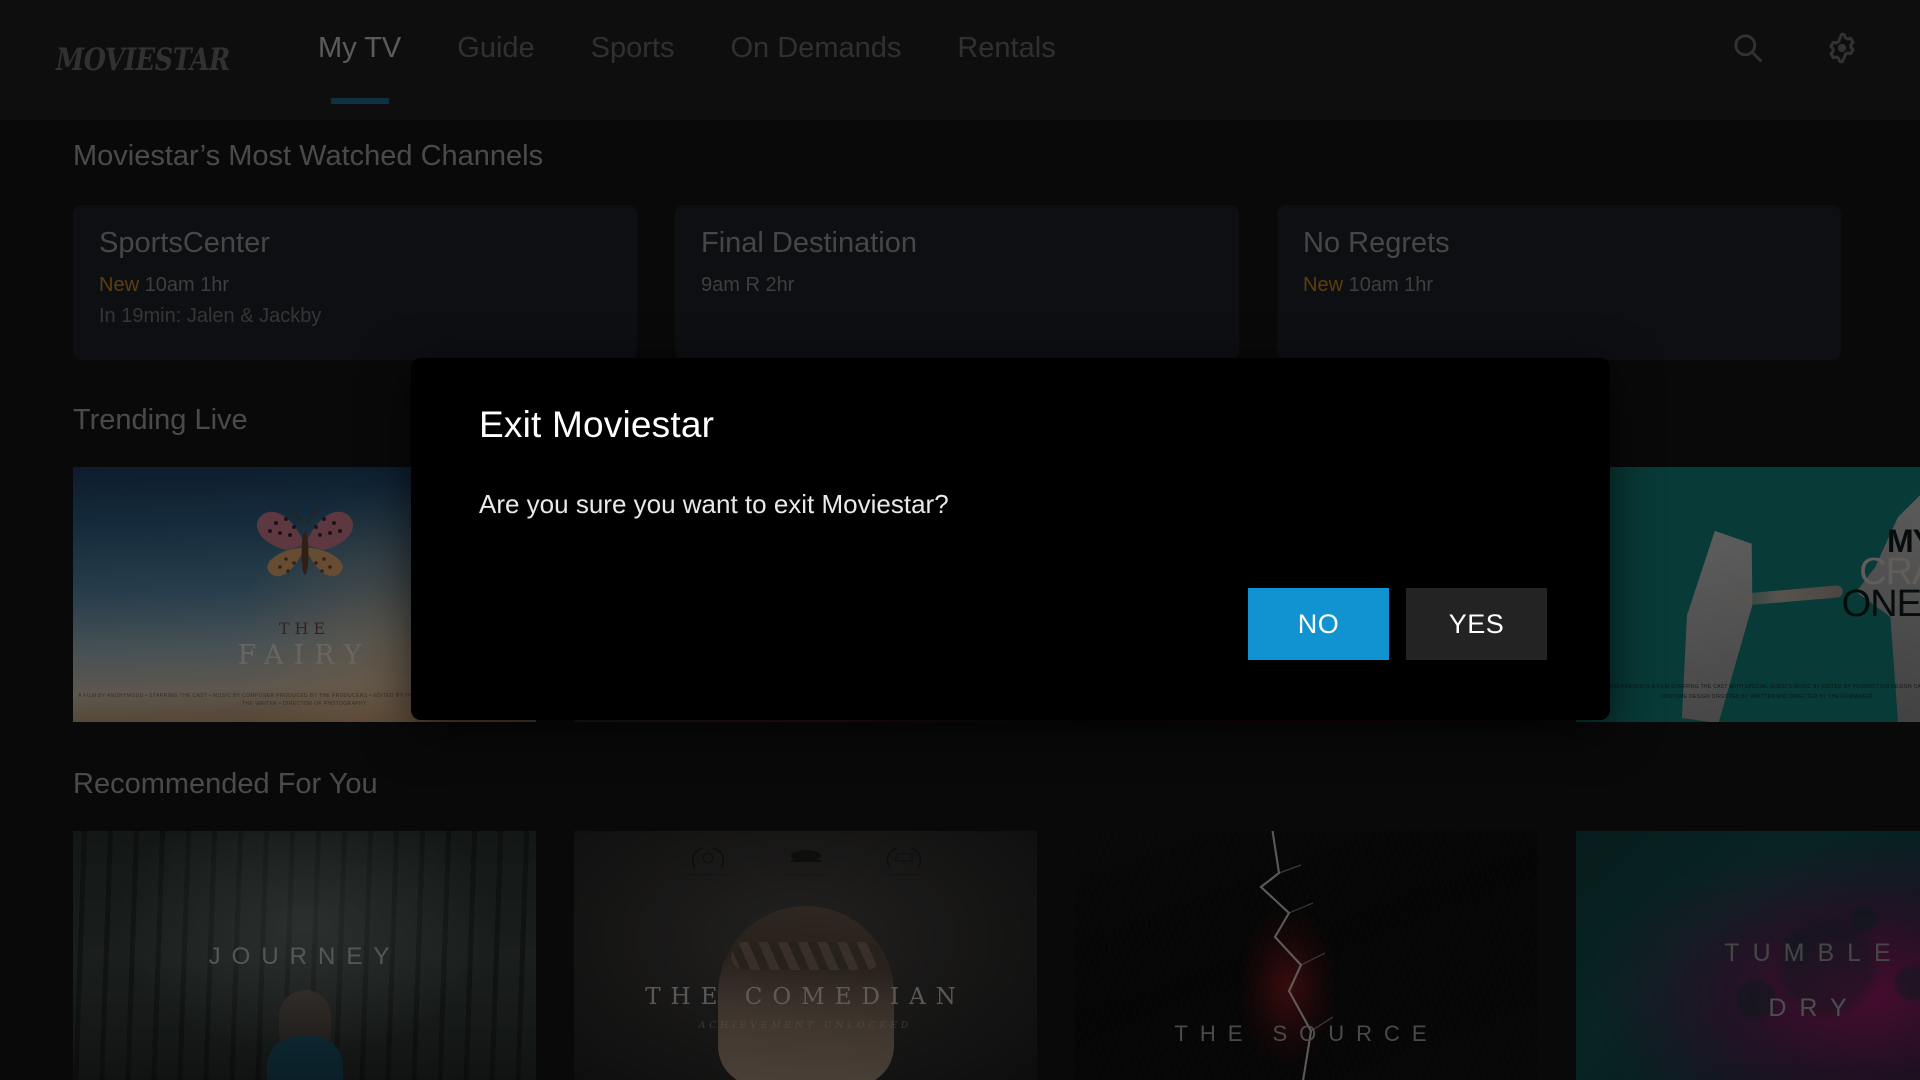 The image size is (1920, 1080). What do you see at coordinates (1397, 624) in the screenshot?
I see `dialog-action-bar: NO YES` at bounding box center [1397, 624].